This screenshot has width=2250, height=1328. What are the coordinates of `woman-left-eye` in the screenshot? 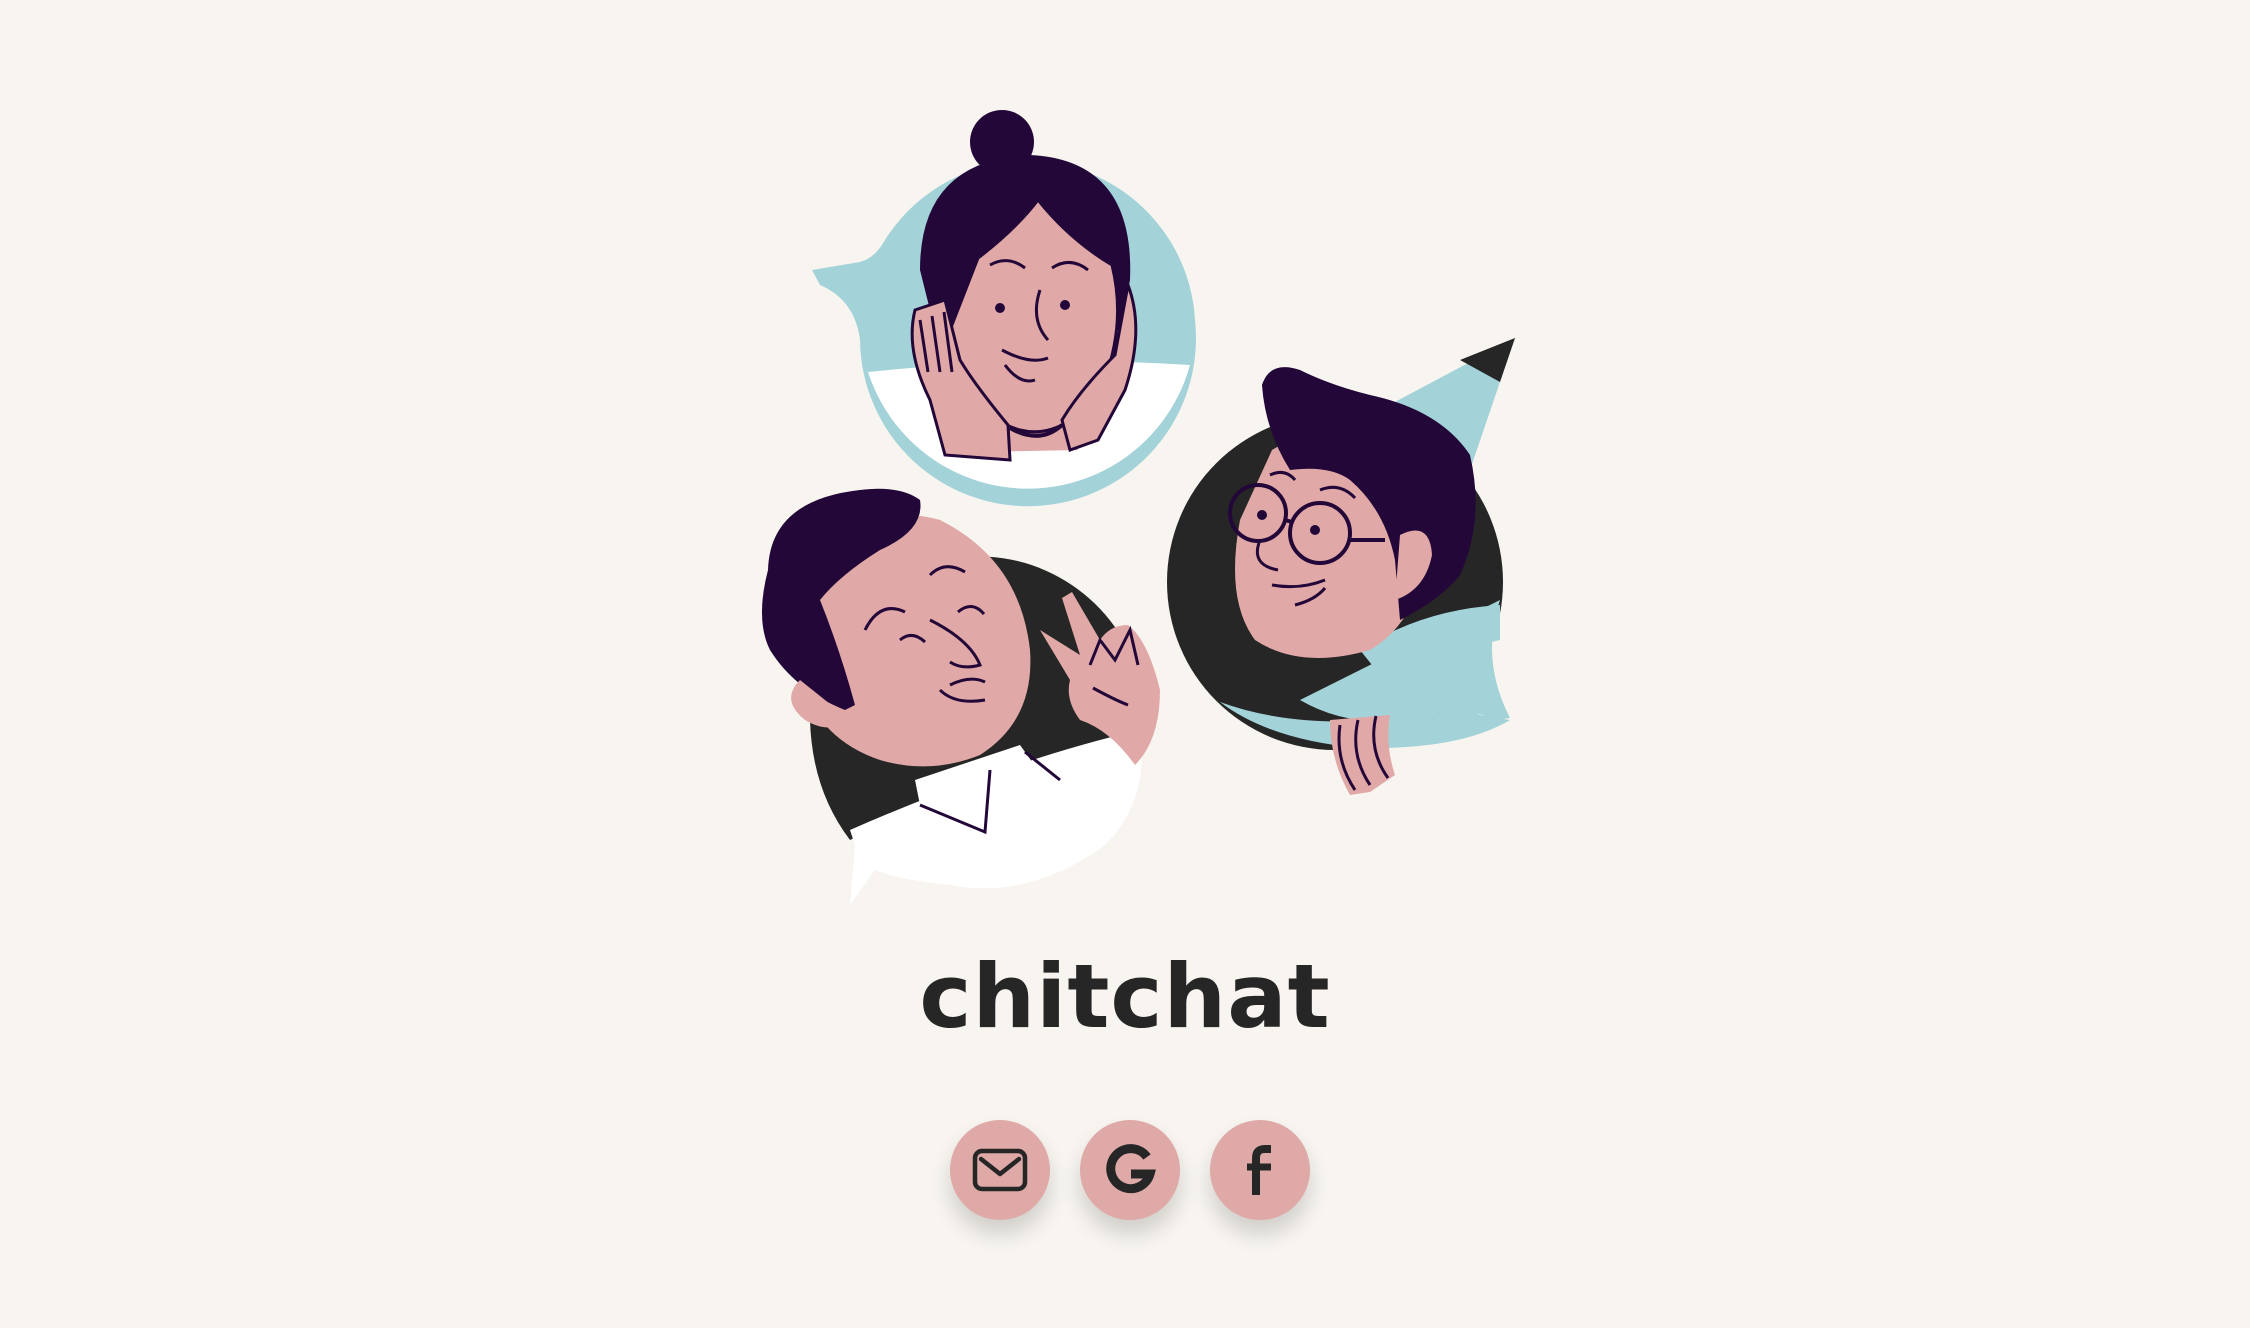 It's located at (1000, 308).